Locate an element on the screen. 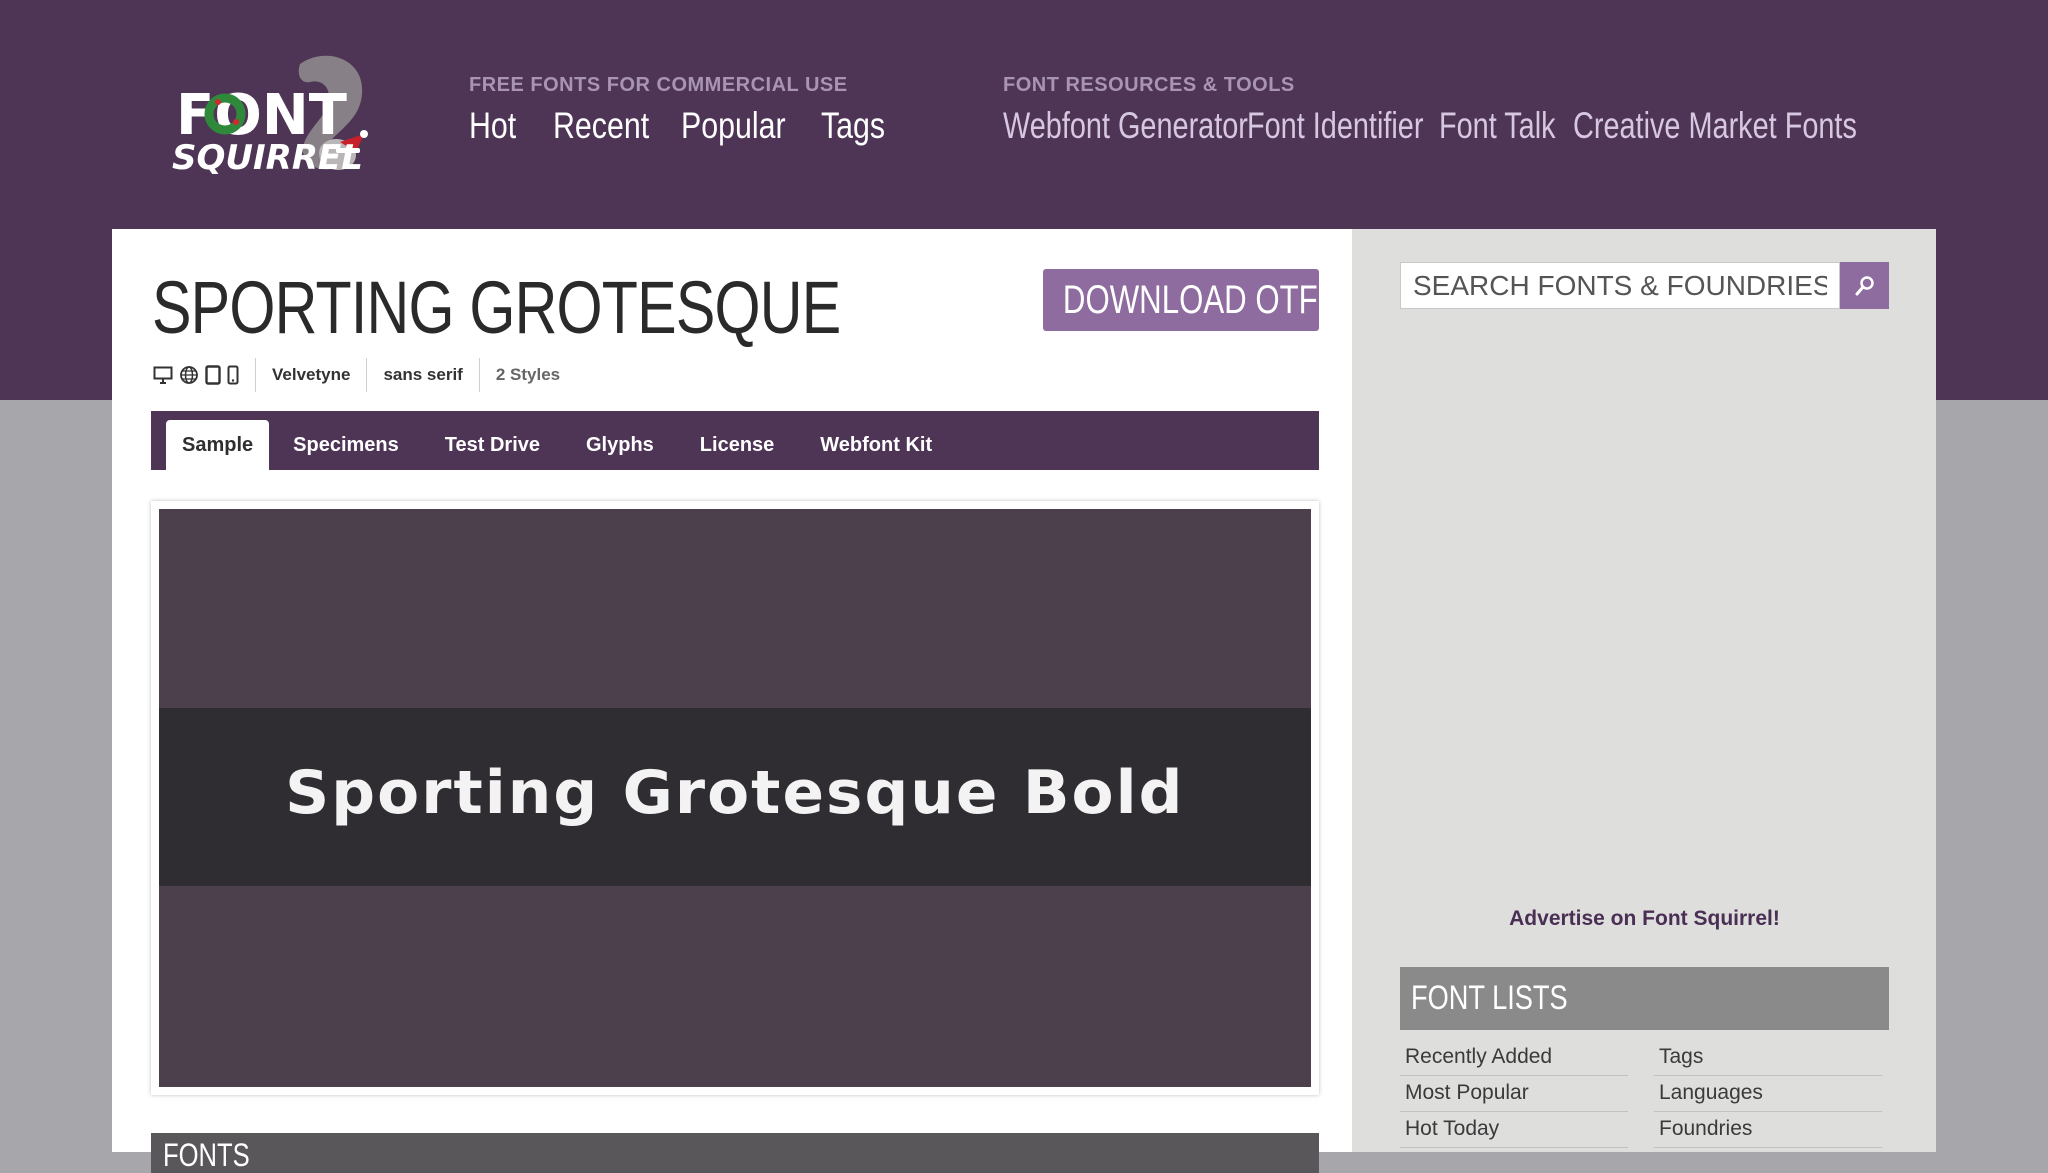 Image resolution: width=2048 pixels, height=1173 pixels. advertise-link: Advertise on Font Squirrel! is located at coordinates (1644, 919).